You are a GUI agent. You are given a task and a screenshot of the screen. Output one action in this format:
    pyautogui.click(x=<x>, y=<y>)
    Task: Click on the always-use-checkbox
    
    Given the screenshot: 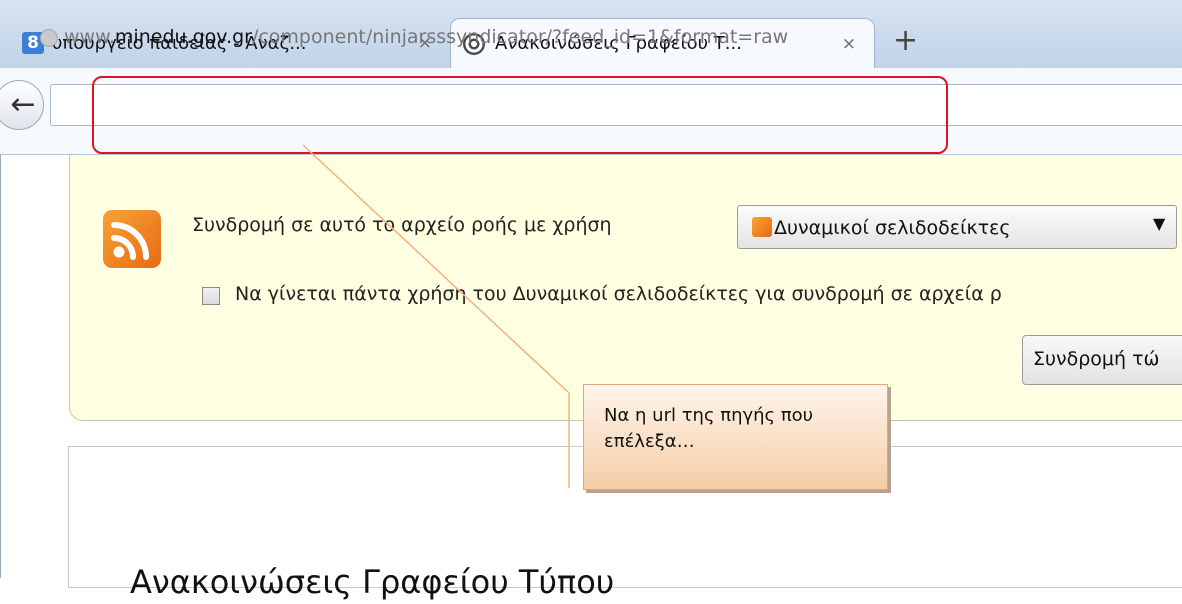 What is the action you would take?
    pyautogui.click(x=211, y=296)
    